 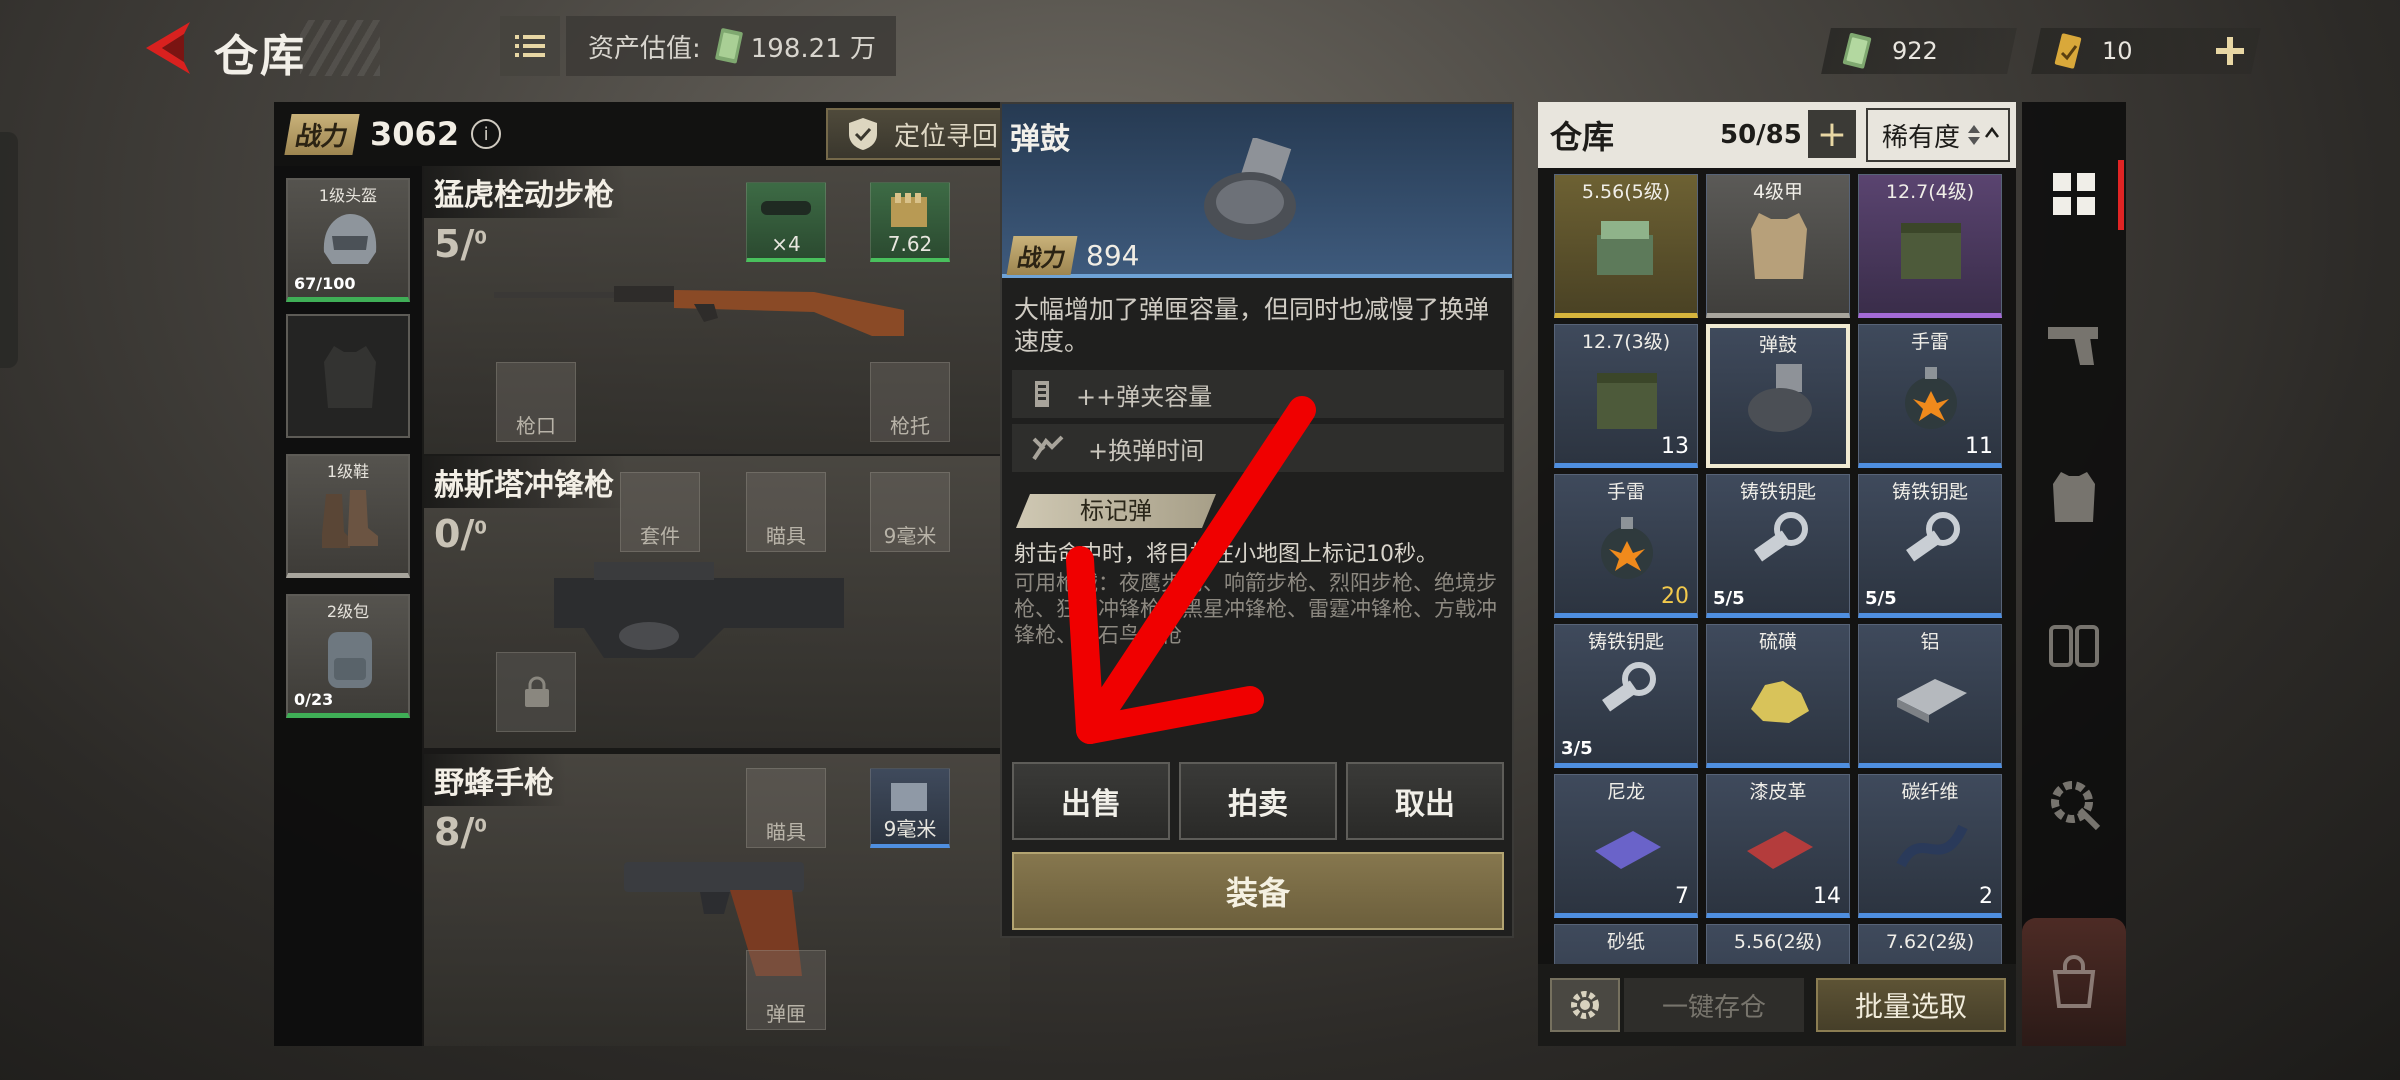 I want to click on locate-retrieve-button: 定位寻回, so click(x=921, y=134).